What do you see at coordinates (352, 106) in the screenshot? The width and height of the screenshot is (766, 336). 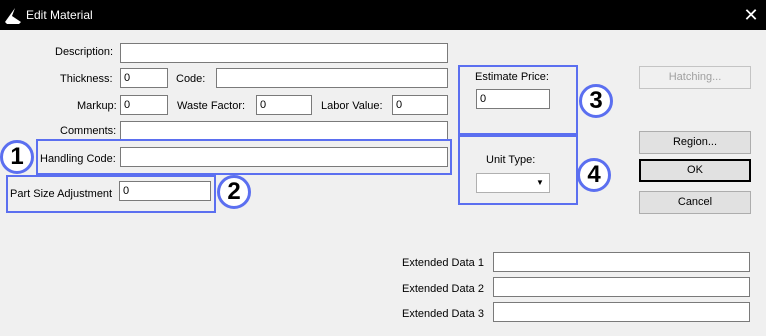 I see `labor-value-label: Labor Value:` at bounding box center [352, 106].